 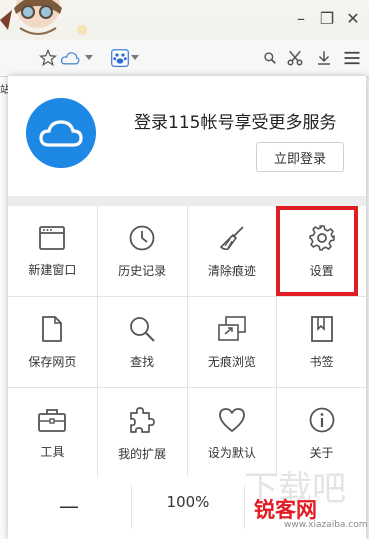 What do you see at coordinates (295, 58) in the screenshot?
I see `scissors-icon` at bounding box center [295, 58].